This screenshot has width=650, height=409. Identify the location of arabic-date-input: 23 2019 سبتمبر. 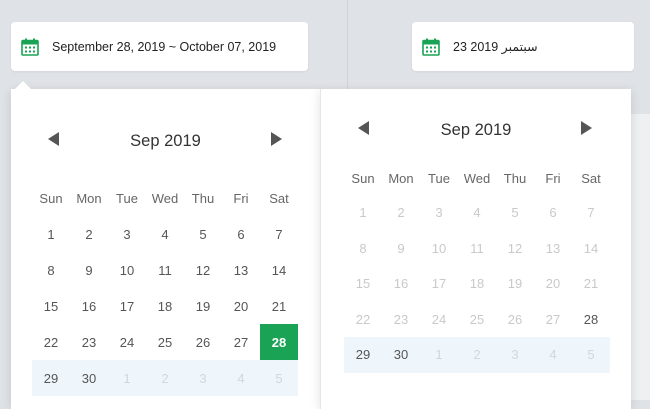
(523, 46).